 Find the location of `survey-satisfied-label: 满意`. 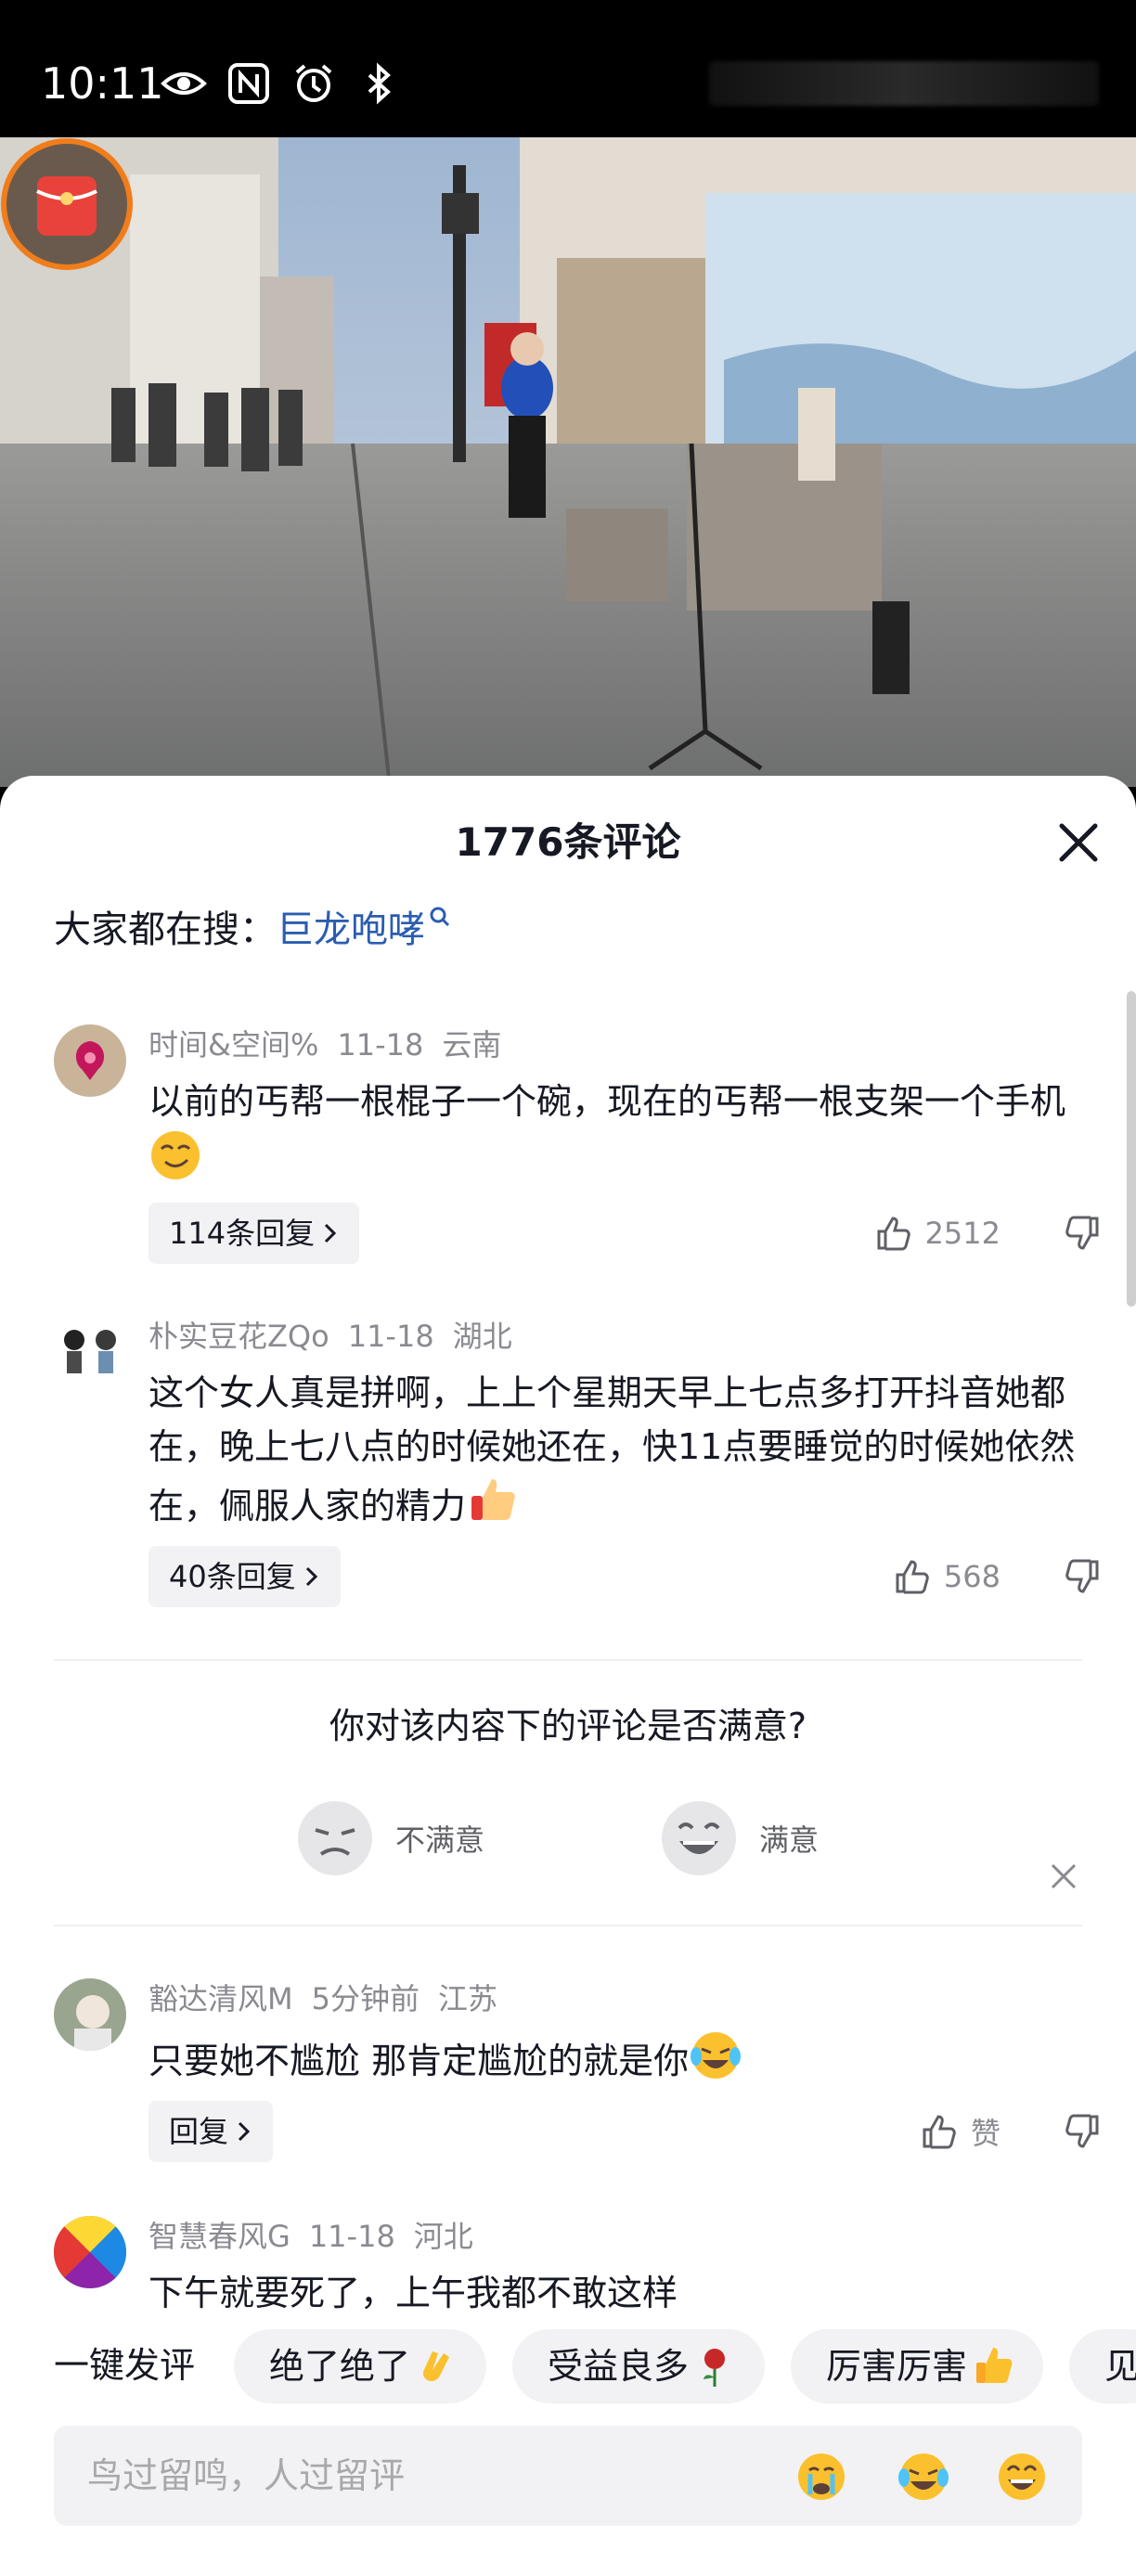

survey-satisfied-label: 满意 is located at coordinates (789, 1840).